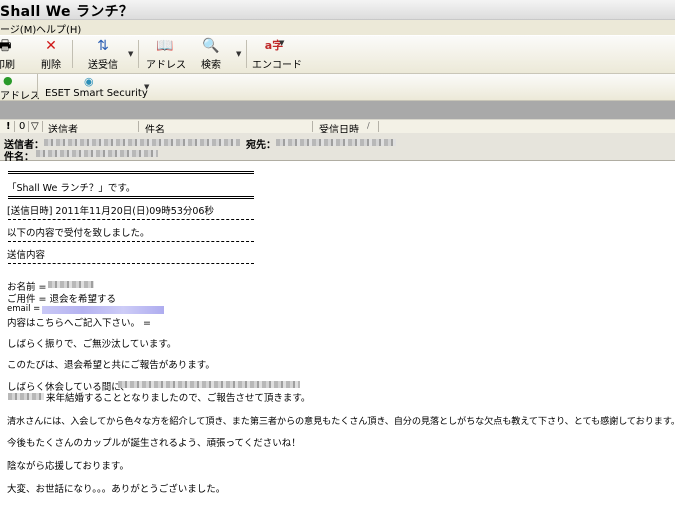 This screenshot has height=507, width=675. Describe the element at coordinates (78, 233) in the screenshot. I see `accepted-line: 以下の内容で受付を致しました。` at that location.